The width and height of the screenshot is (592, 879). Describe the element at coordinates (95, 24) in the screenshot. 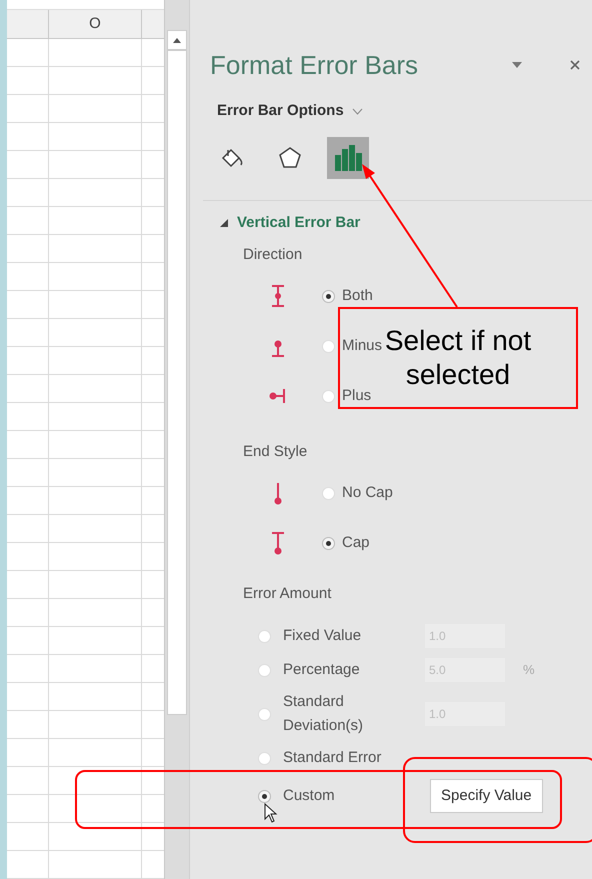

I see `column-header: O` at that location.